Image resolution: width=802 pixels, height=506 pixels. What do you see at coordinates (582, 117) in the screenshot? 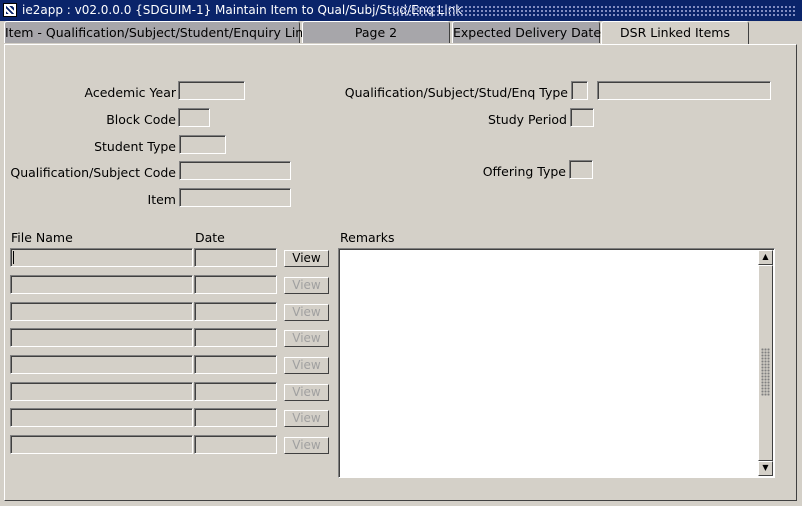
I see `study-period-field` at bounding box center [582, 117].